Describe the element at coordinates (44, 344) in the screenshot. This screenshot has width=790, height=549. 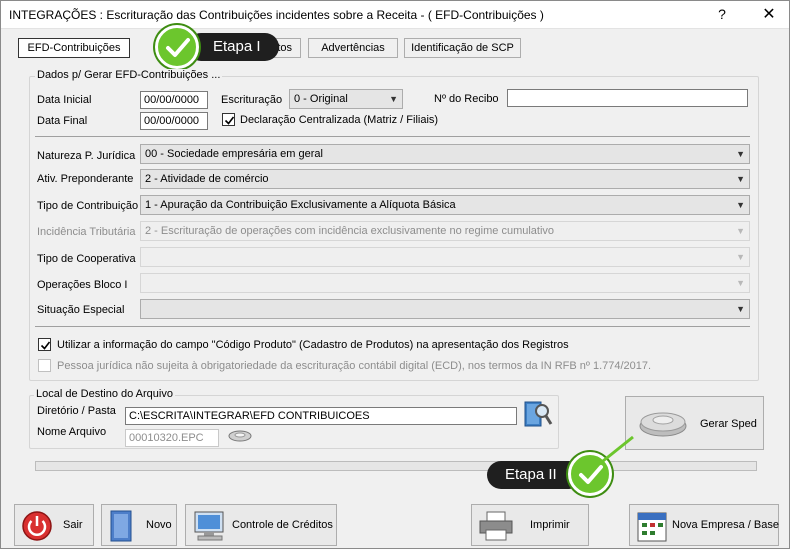
I see `codigo-produto-checkbox` at that location.